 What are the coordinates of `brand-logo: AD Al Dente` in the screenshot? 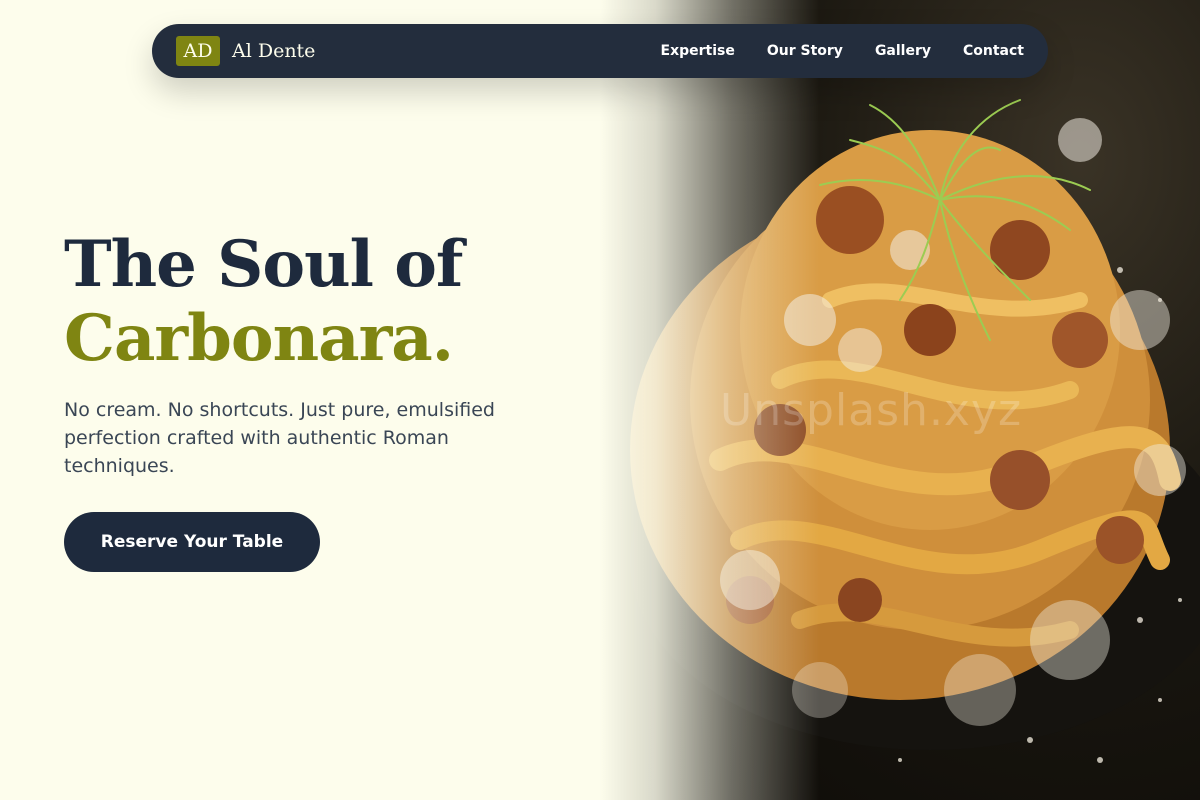 It's located at (245, 51).